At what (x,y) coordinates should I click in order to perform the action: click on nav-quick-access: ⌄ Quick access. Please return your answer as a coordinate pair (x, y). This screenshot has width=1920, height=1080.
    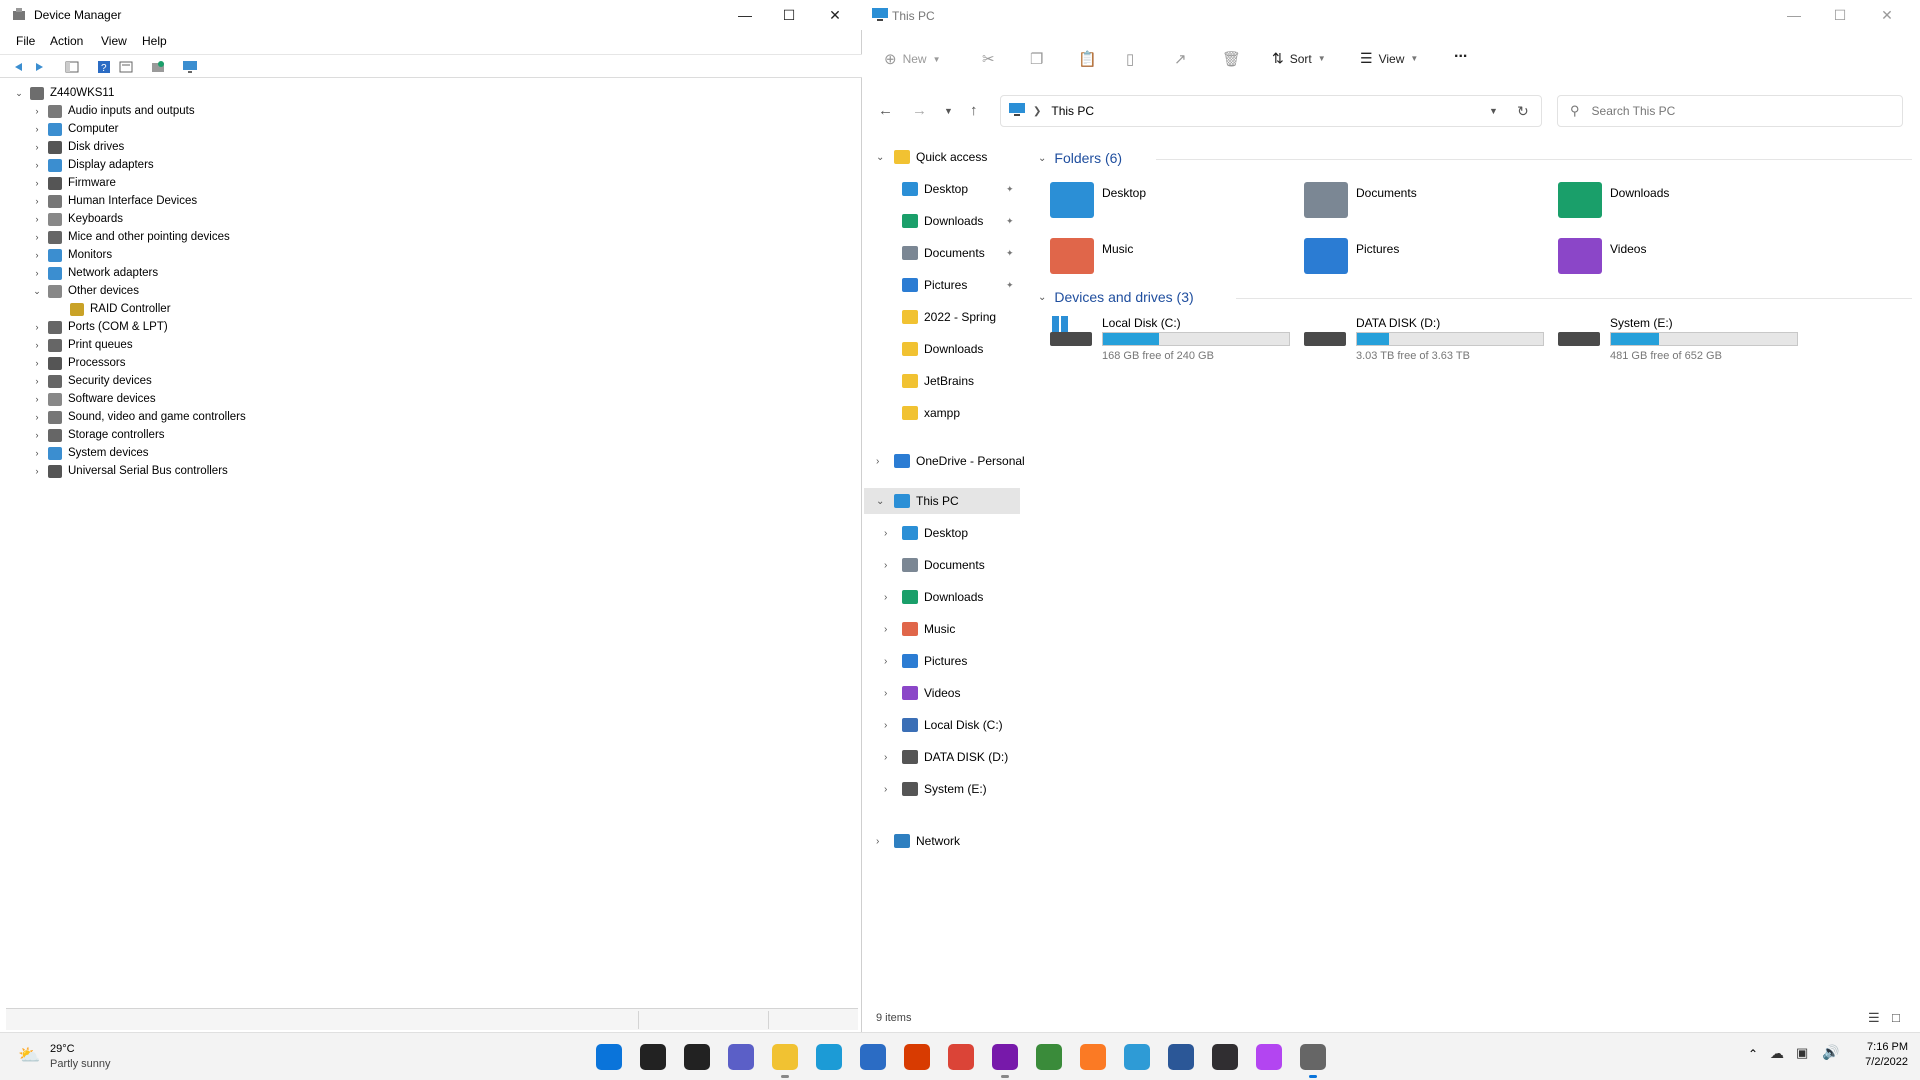
    Looking at the image, I should click on (942, 157).